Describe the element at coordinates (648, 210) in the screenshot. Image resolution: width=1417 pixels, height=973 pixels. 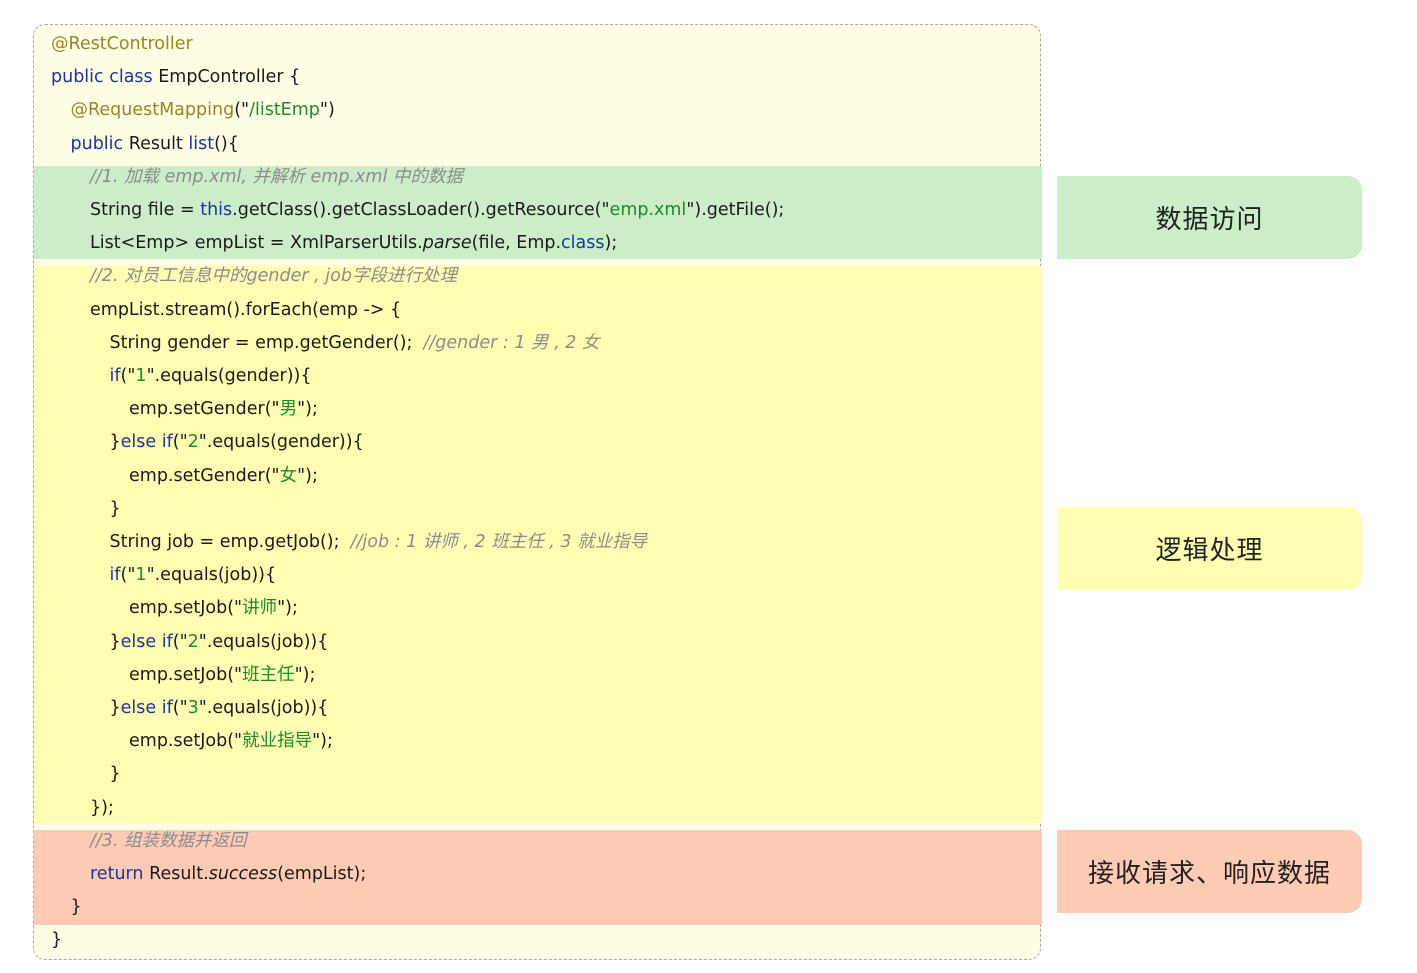
I see `code-token: emp.xml` at that location.